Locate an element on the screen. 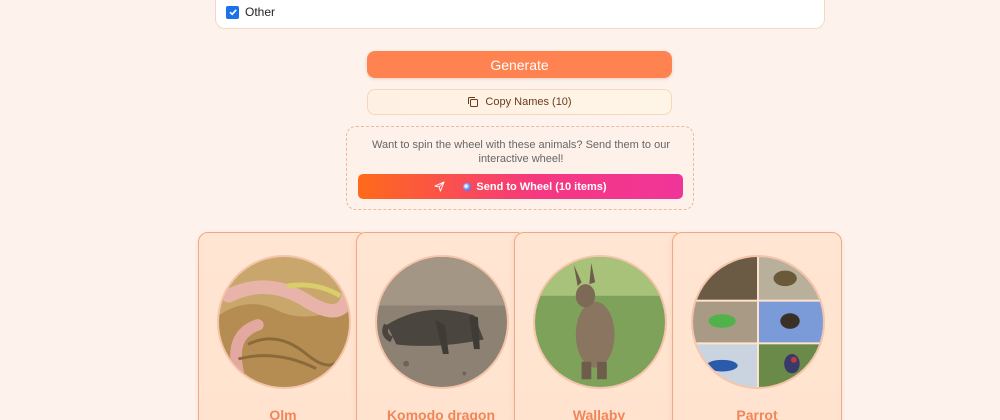 The image size is (1000, 420). copy-names-label: Copy Names (10) is located at coordinates (528, 102).